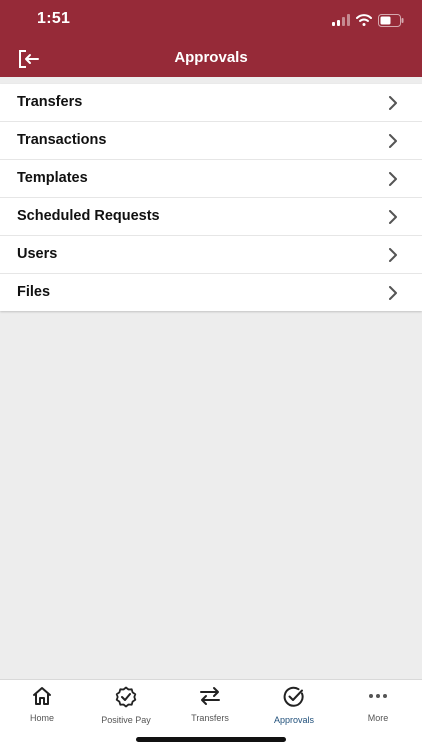 The height and width of the screenshot is (751, 422). I want to click on tab-approvals: Approvals, so click(294, 705).